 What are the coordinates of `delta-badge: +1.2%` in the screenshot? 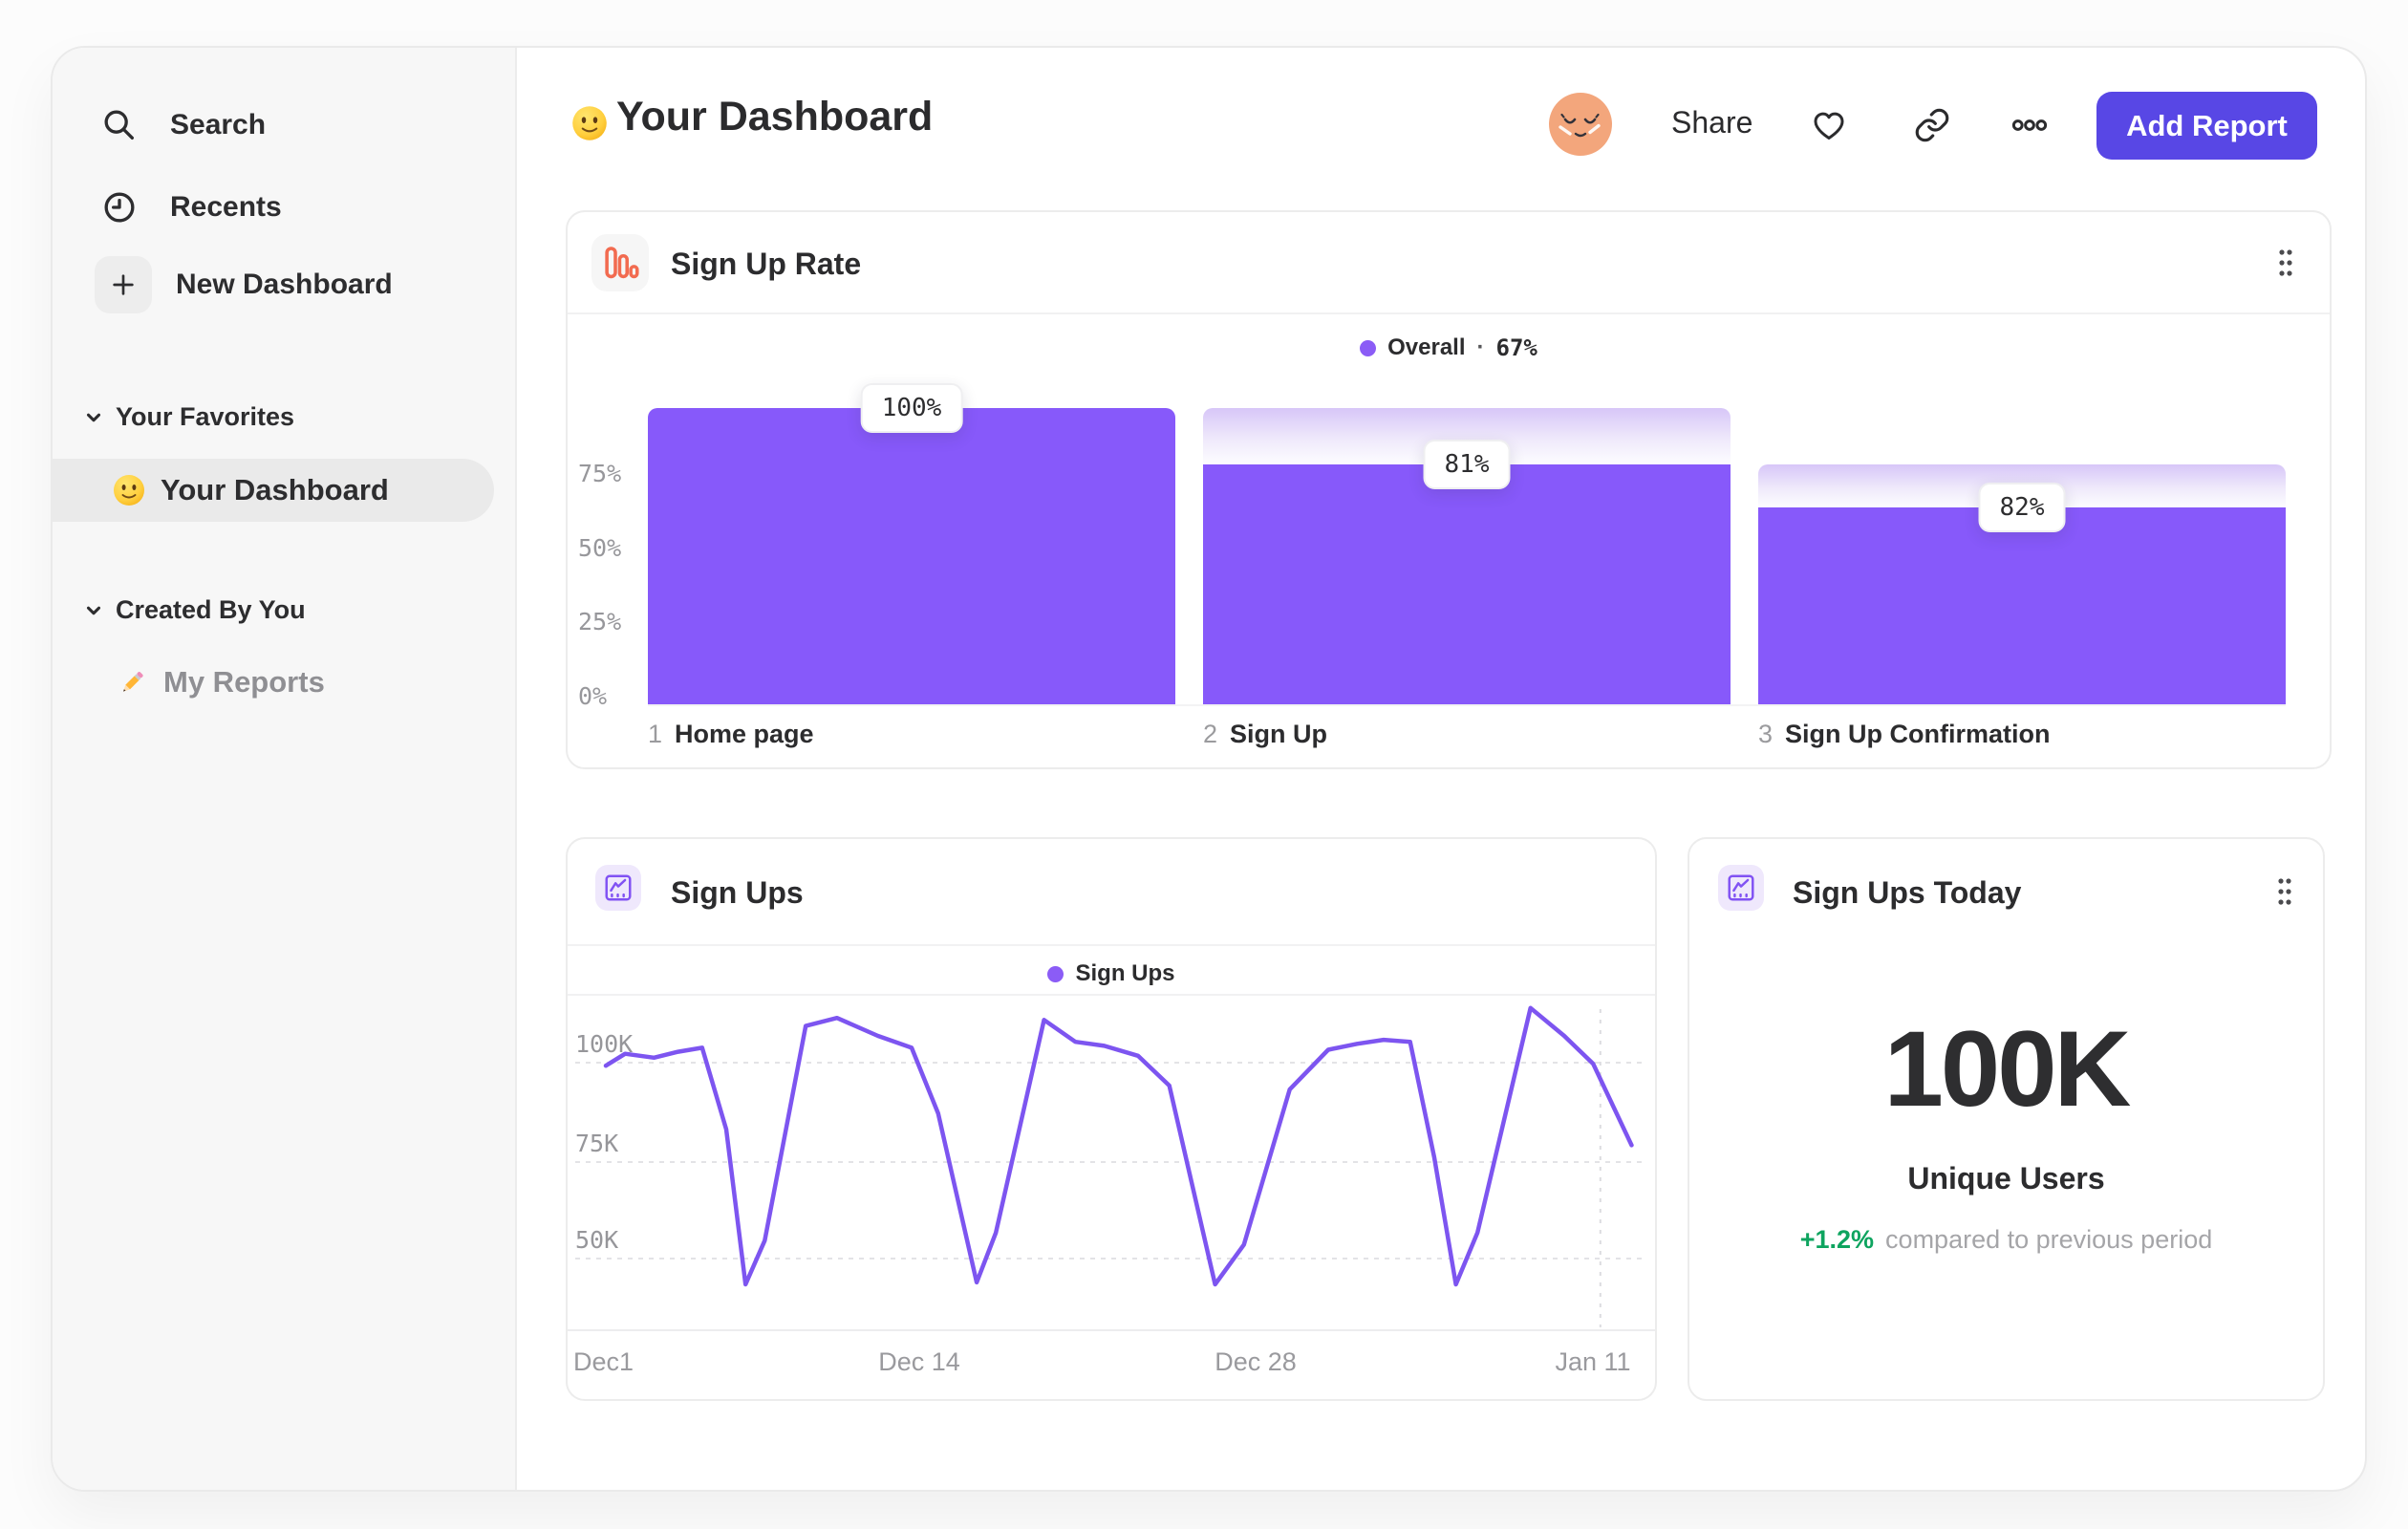 It's located at (1837, 1239).